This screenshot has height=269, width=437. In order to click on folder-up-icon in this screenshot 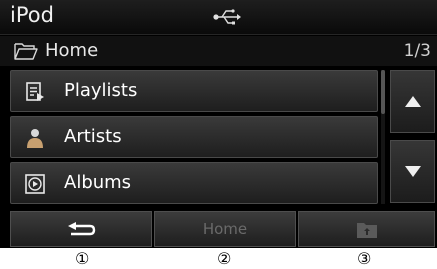, I will do `click(367, 230)`.